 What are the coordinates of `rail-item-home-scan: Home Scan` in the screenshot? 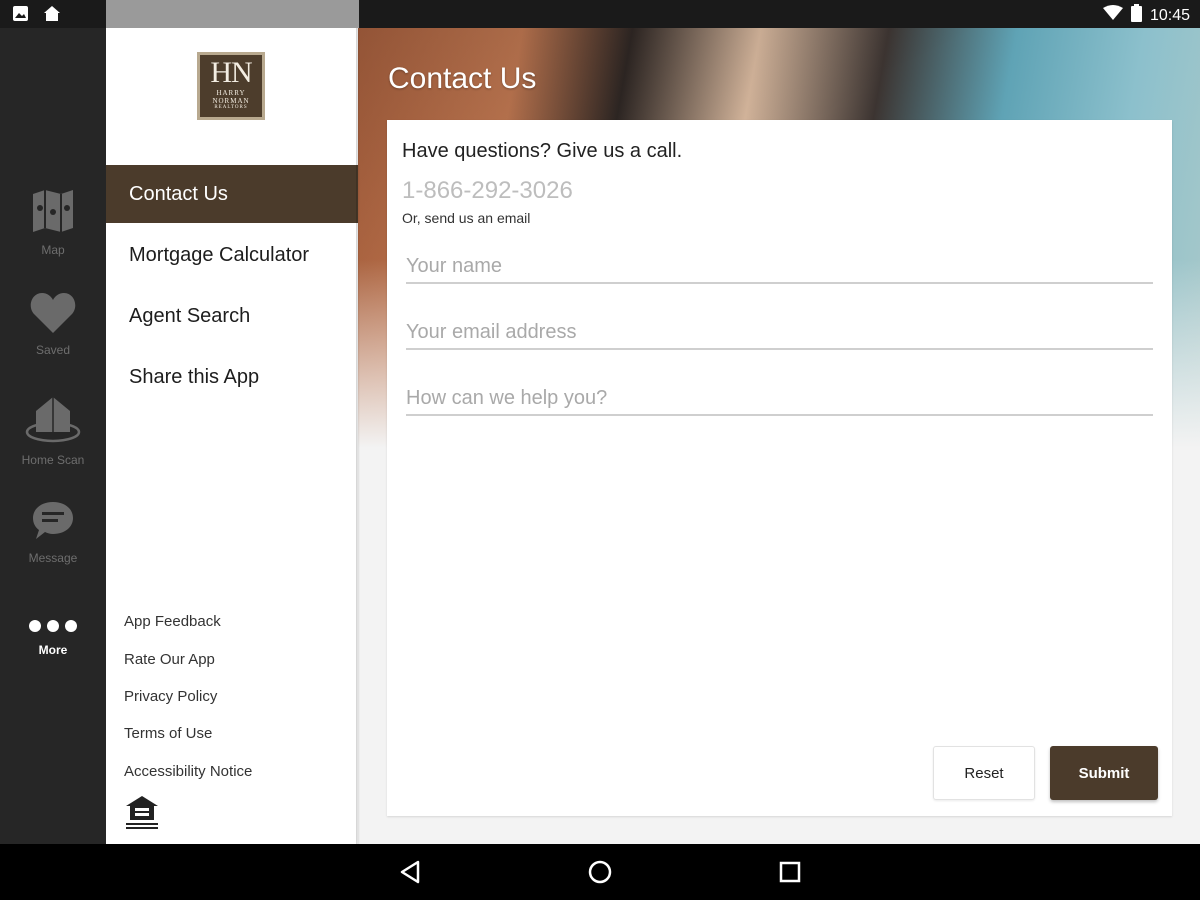 It's located at (53, 430).